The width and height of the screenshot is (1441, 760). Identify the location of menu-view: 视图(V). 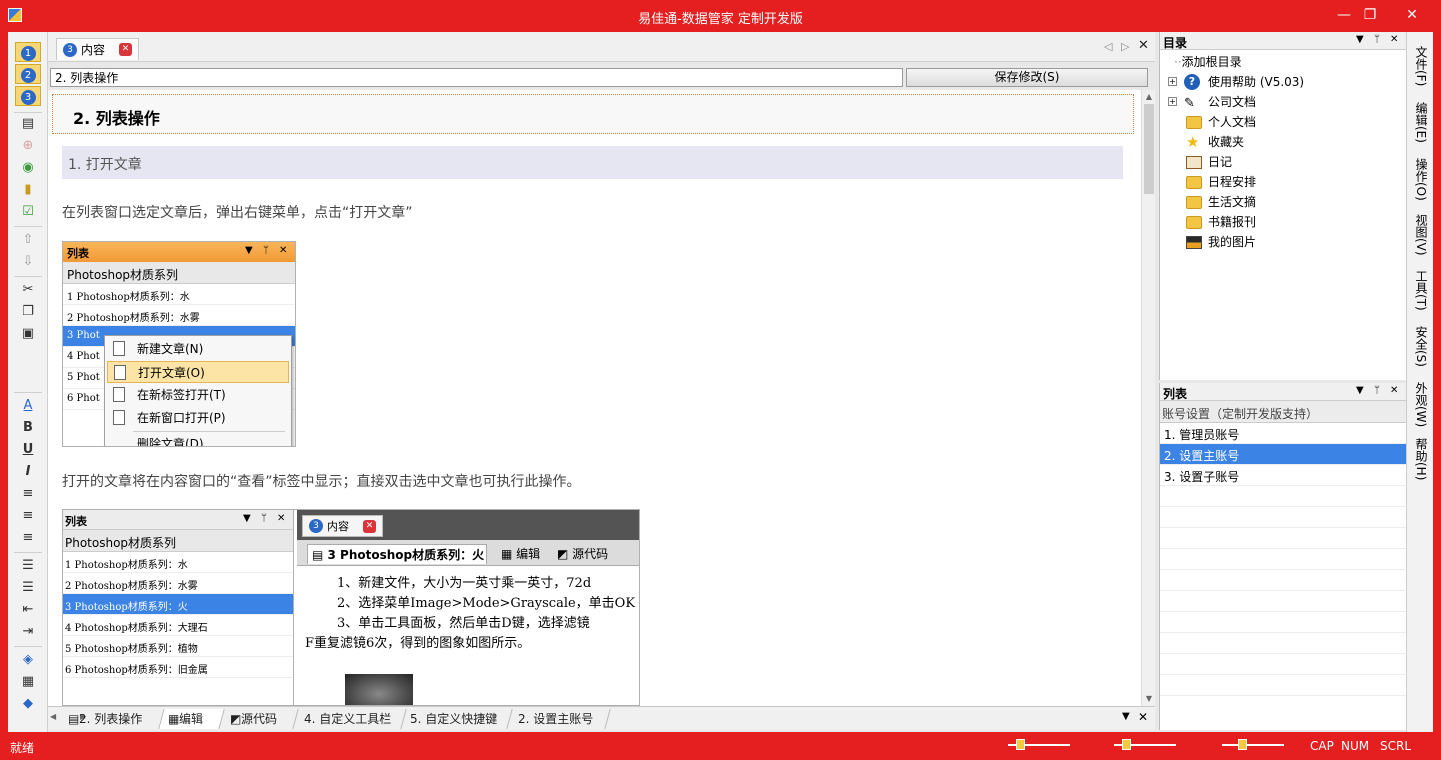
(1421, 235).